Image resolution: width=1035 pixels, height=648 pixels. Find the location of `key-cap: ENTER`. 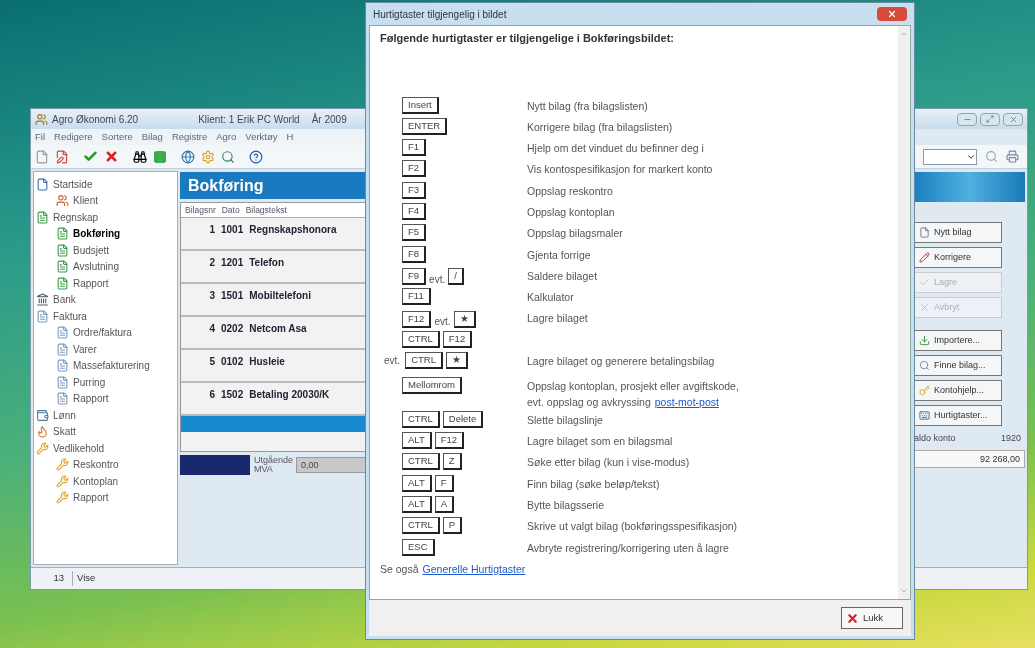

key-cap: ENTER is located at coordinates (425, 126).